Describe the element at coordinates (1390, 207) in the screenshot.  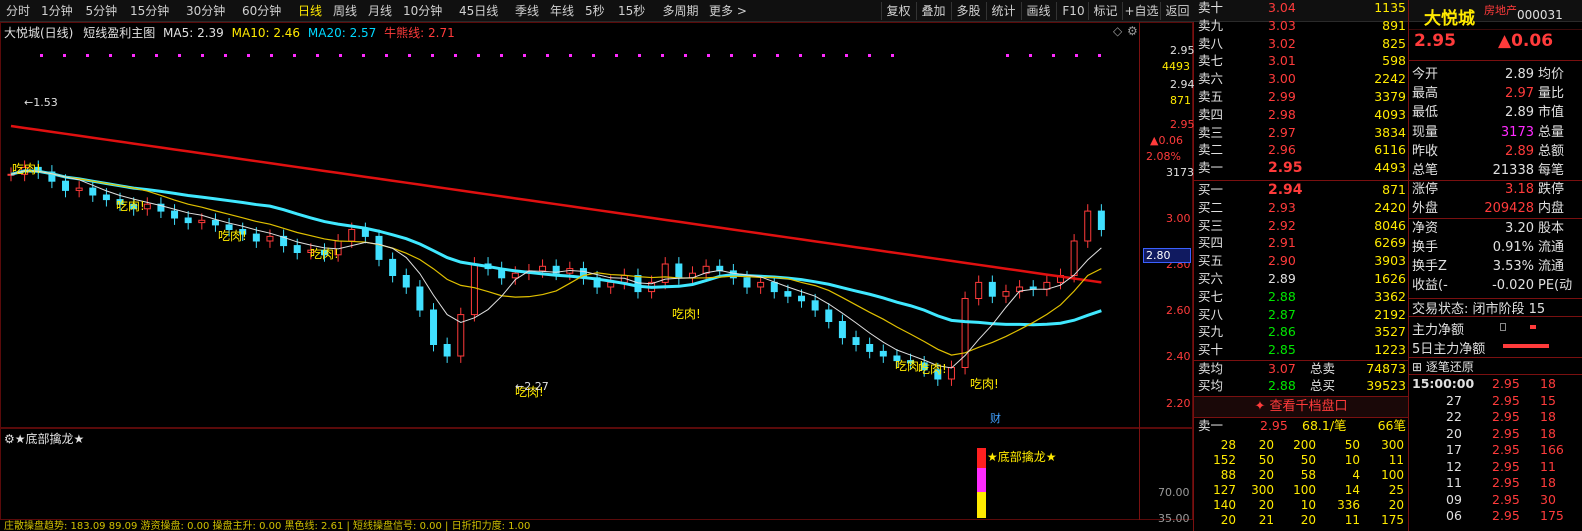
I see `buy-level-volume: 2420` at that location.